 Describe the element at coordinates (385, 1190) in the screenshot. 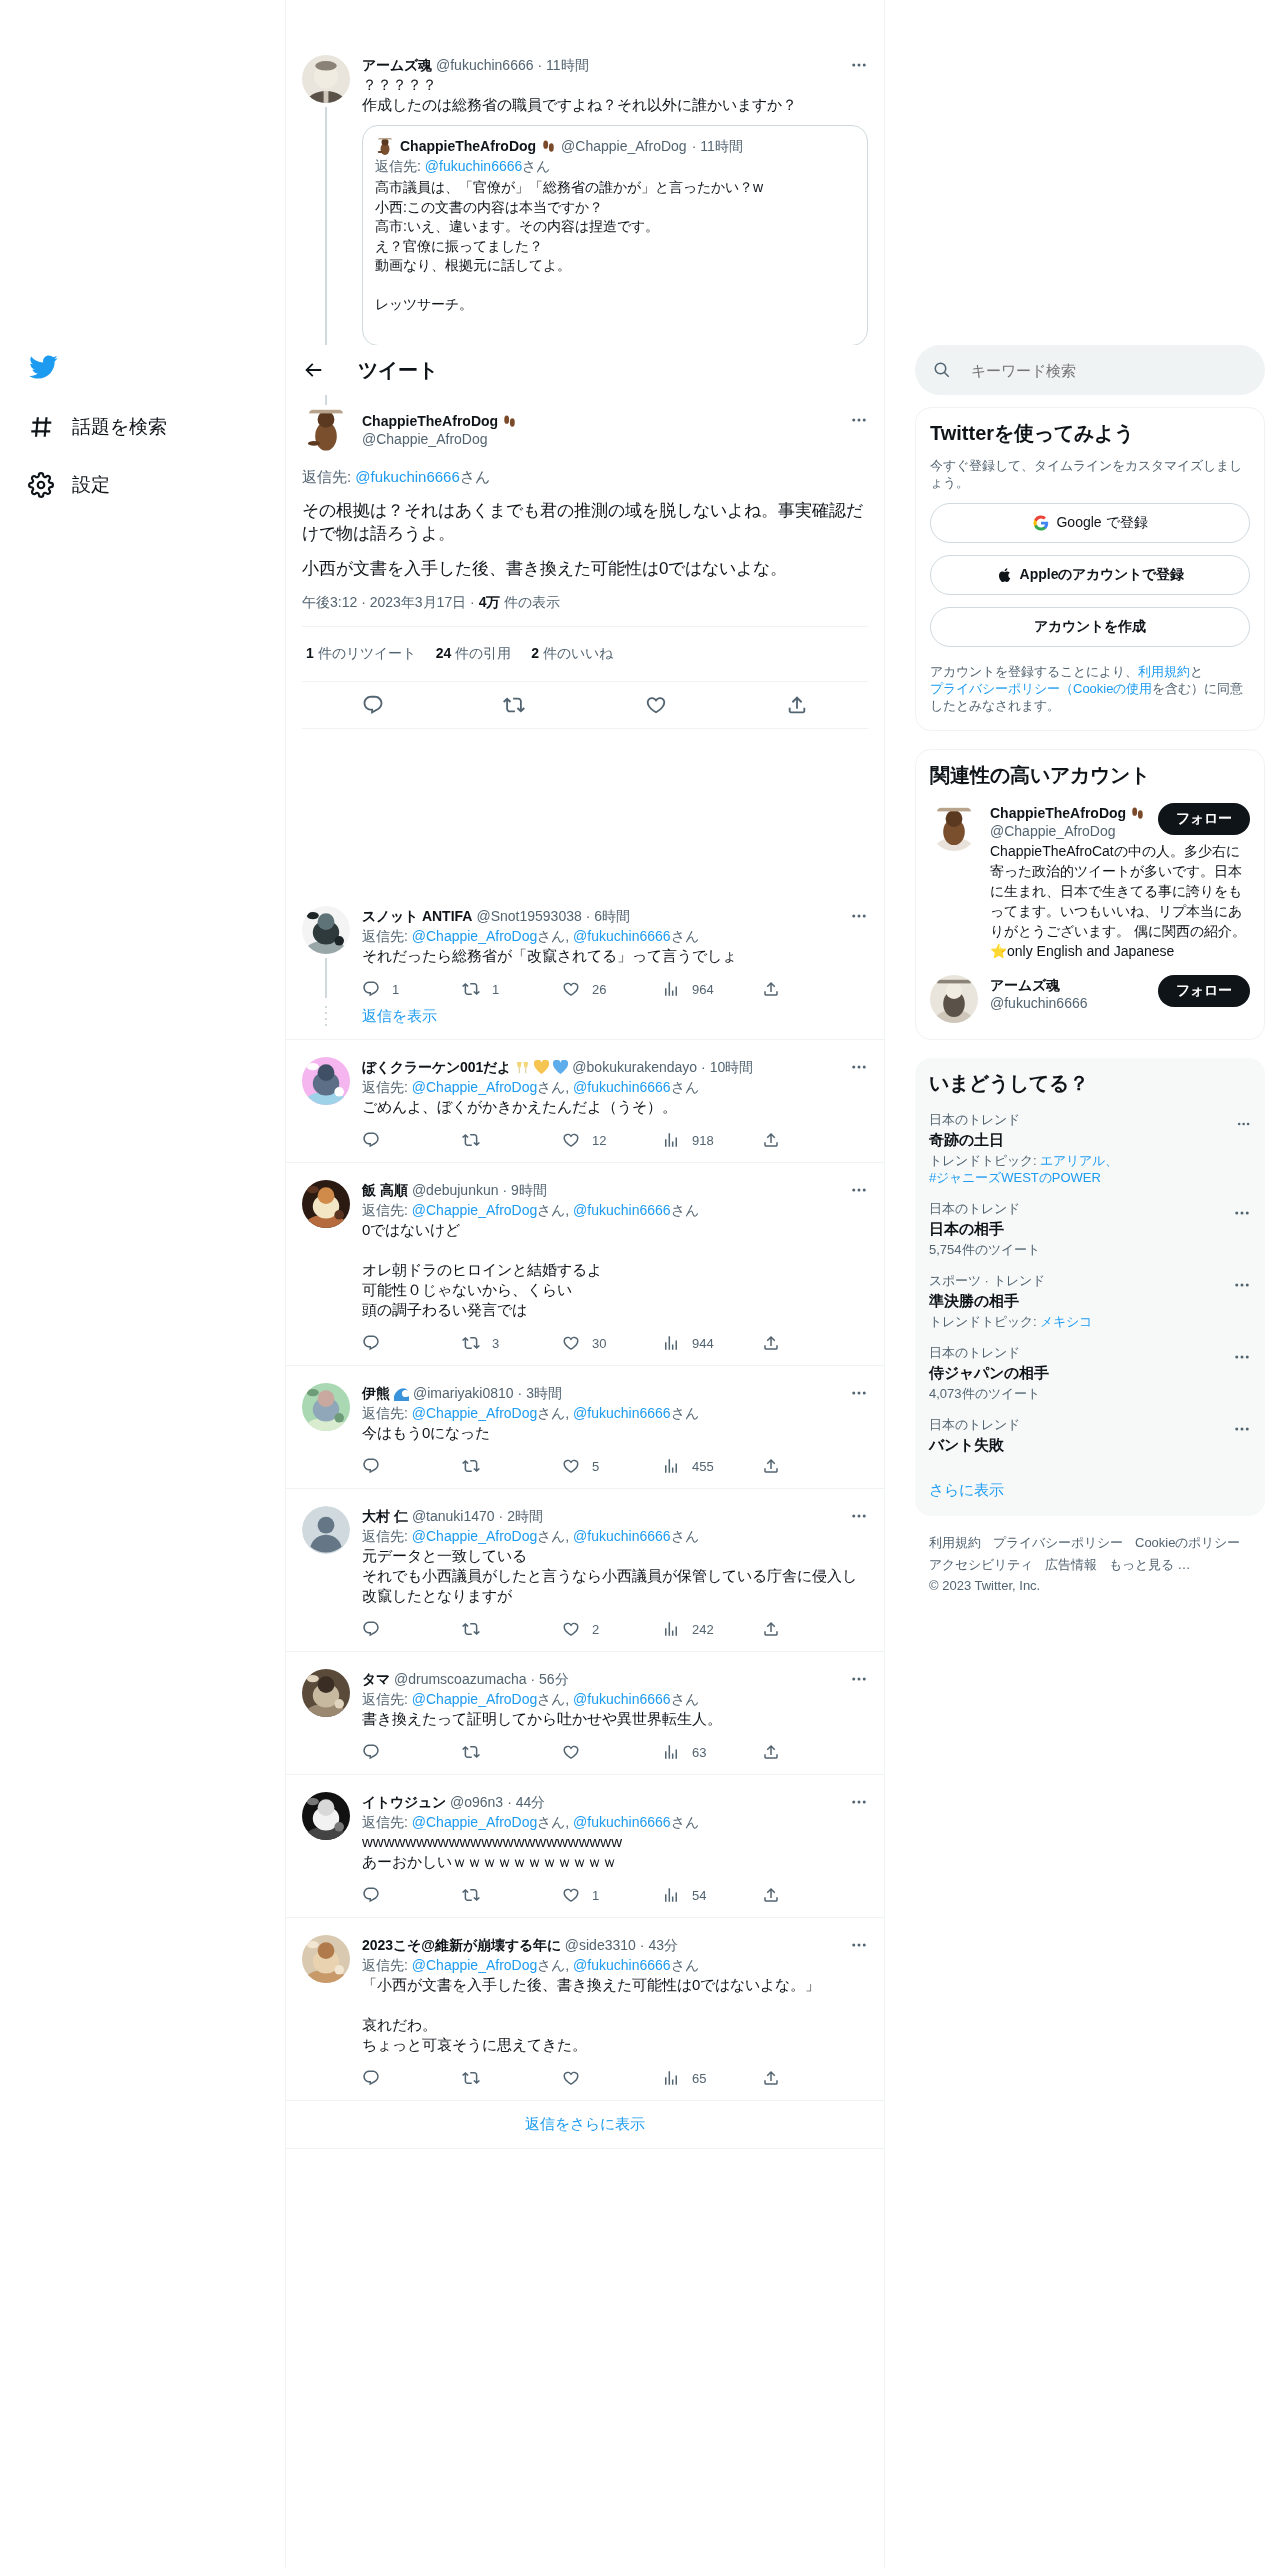

I see `user-name: 飯 高順` at that location.